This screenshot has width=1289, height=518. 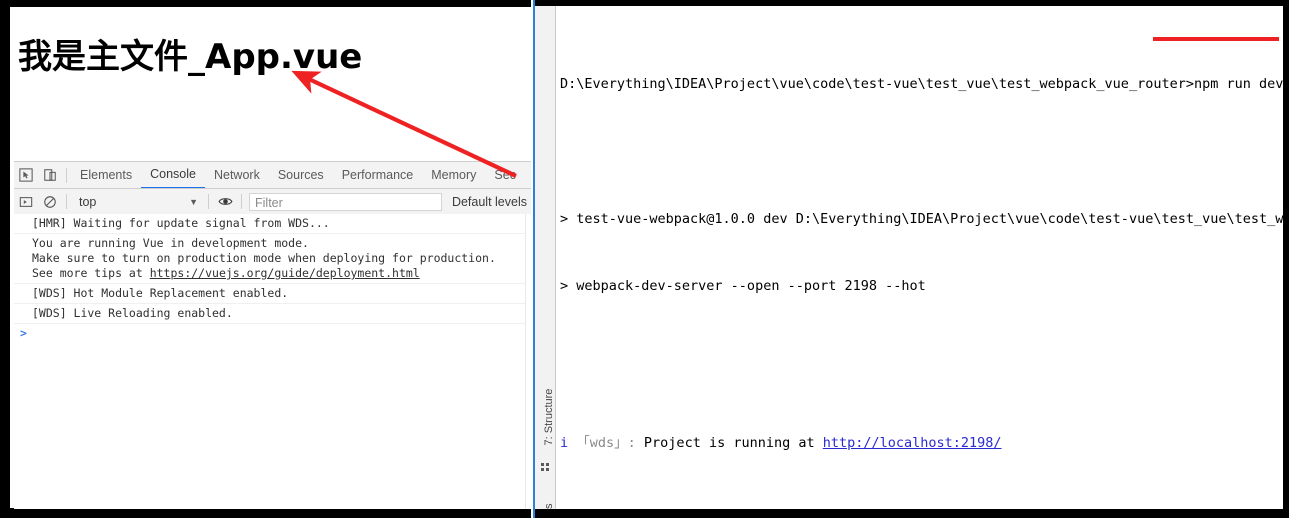 I want to click on vuejs-deployment-link: https://vuejs.org/guide/deployment.html, so click(x=285, y=273).